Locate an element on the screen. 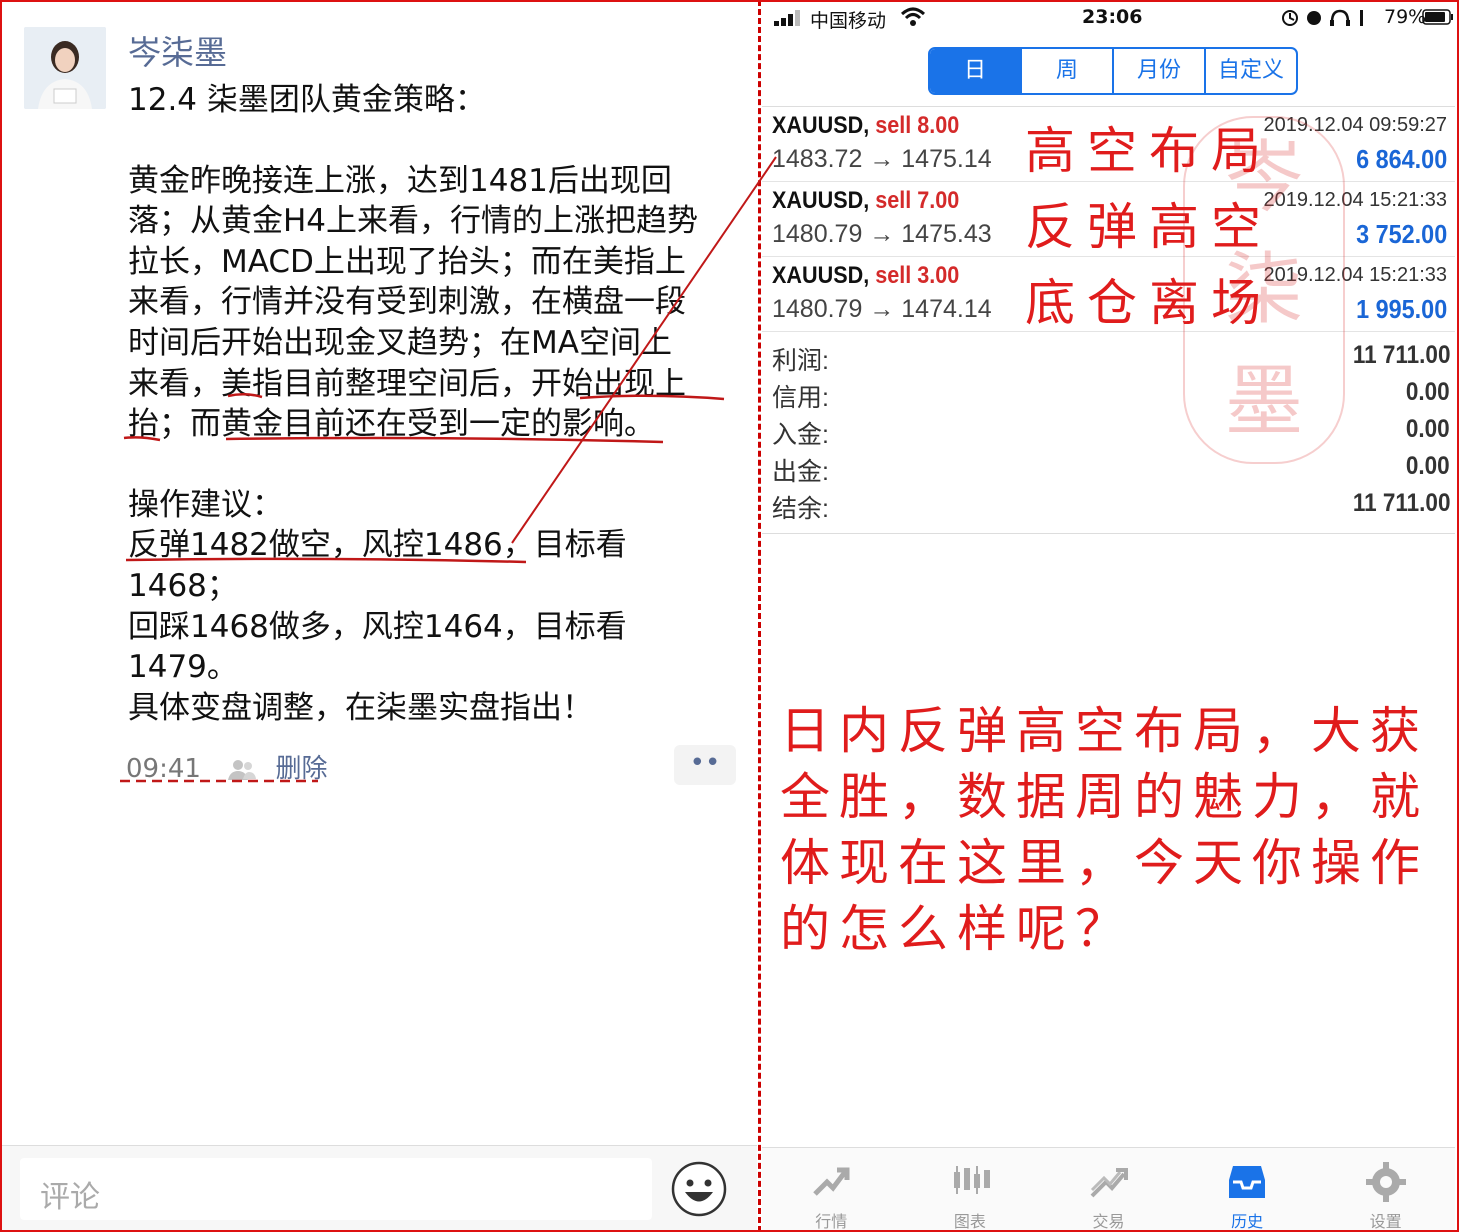 The width and height of the screenshot is (1459, 1232). post-line: 操作建议： is located at coordinates (205, 504).